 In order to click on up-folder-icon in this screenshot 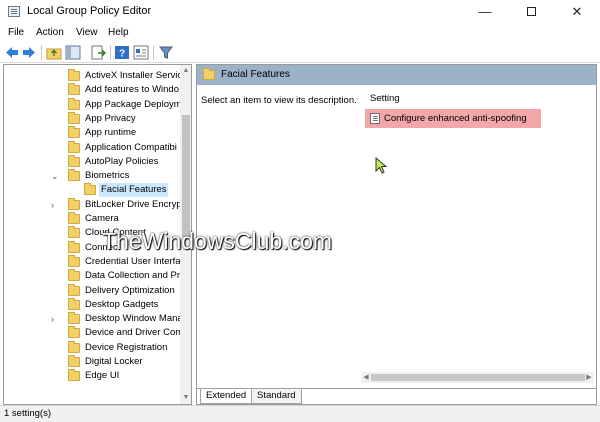, I will do `click(54, 52)`.